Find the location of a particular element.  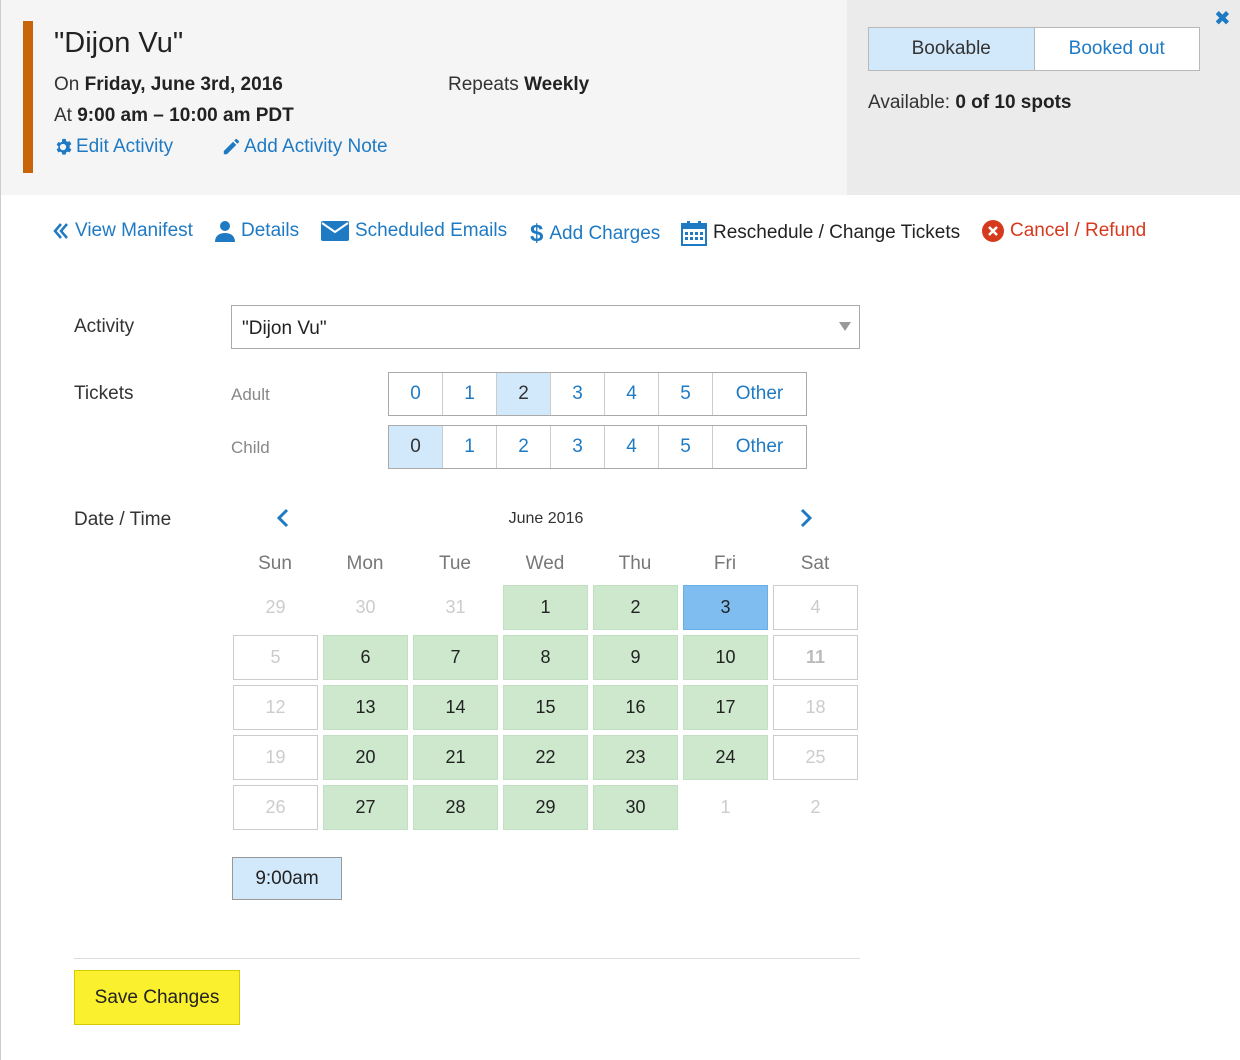

calendar-day: 16 is located at coordinates (635, 707).